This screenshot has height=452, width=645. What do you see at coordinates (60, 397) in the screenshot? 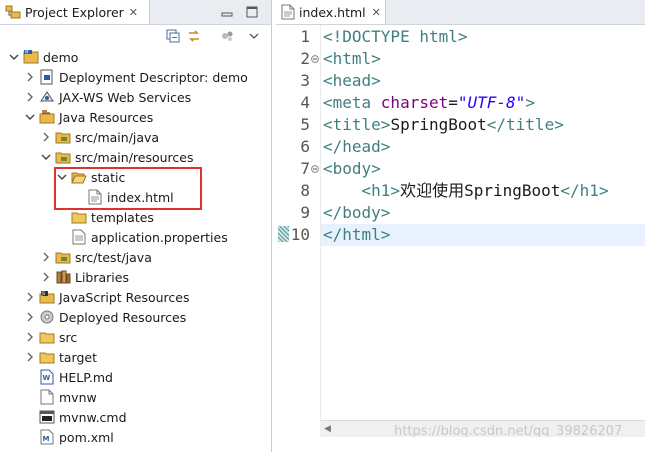
I see `tree-item: mvnw` at bounding box center [60, 397].